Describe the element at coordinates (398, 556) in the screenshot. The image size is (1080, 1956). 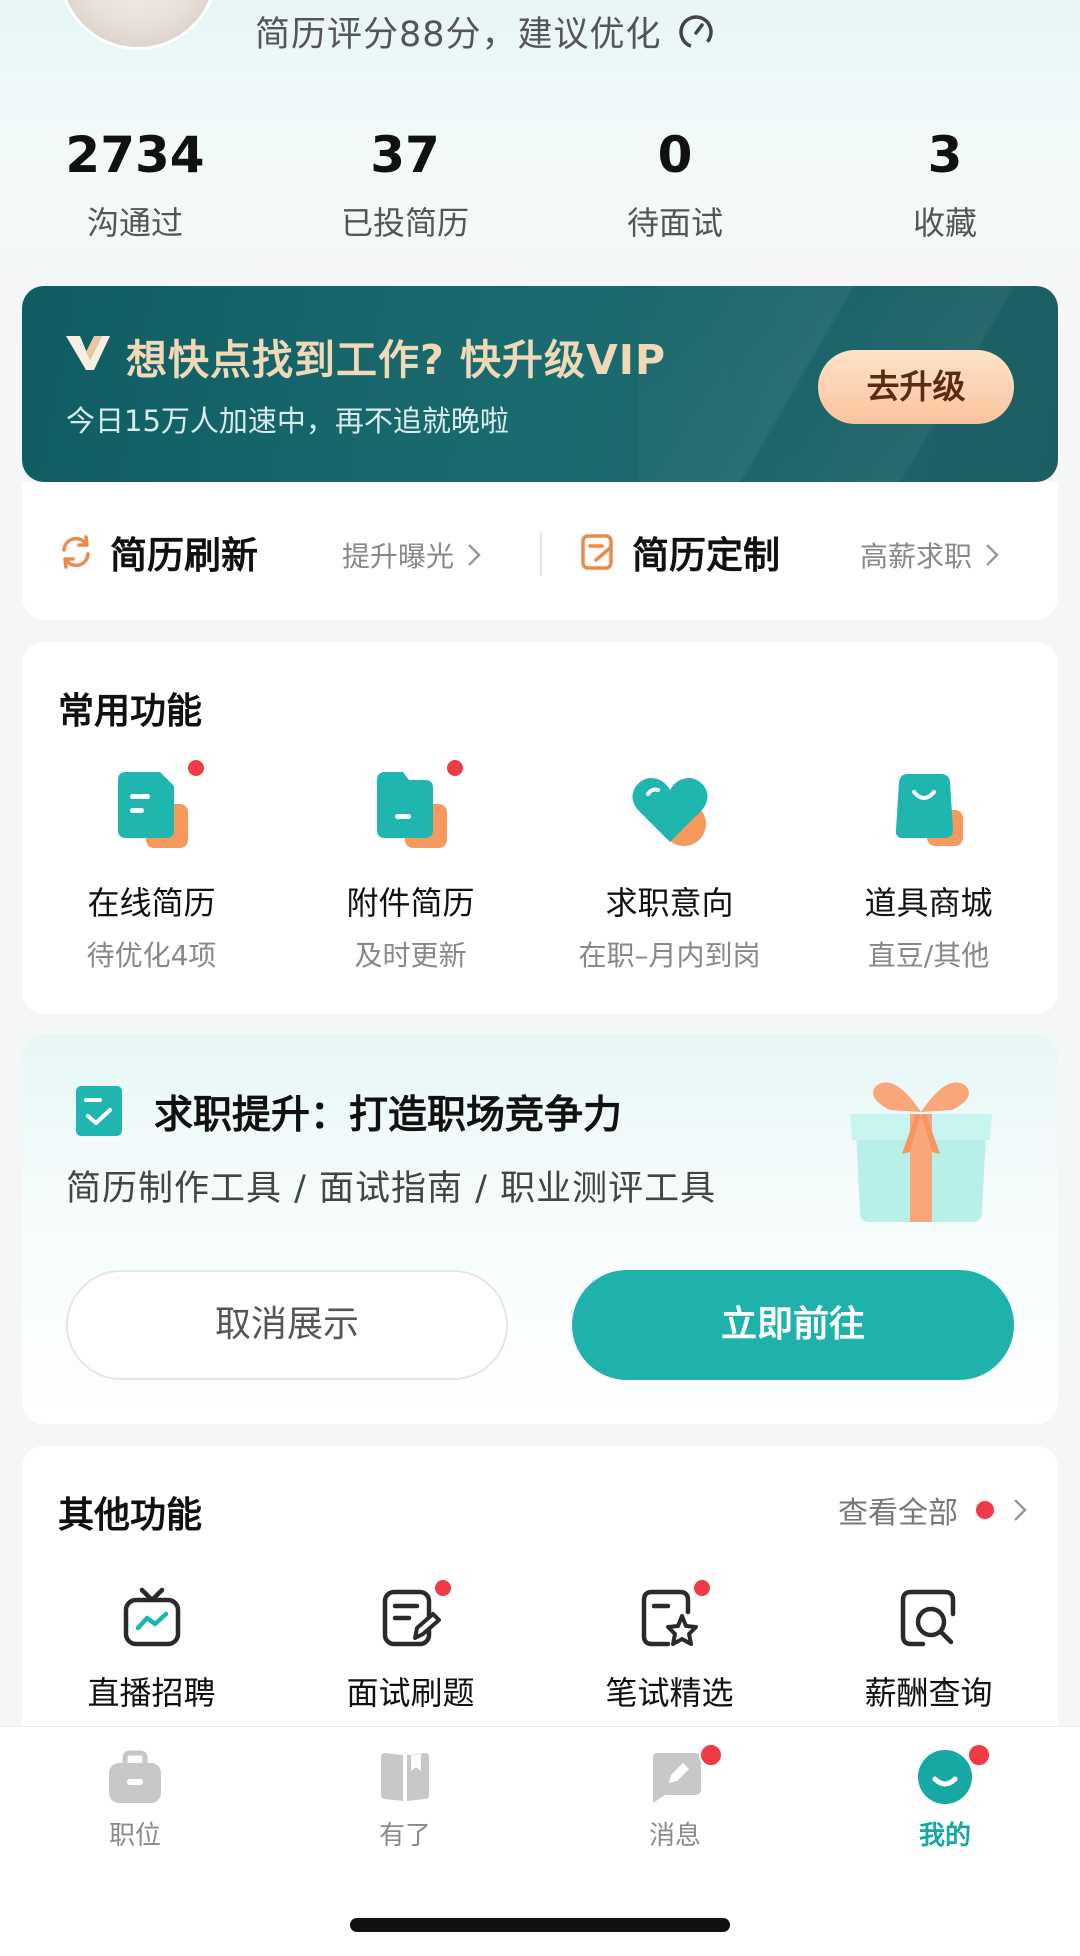
I see `resume-refresh-link-text: 提升曝光` at that location.